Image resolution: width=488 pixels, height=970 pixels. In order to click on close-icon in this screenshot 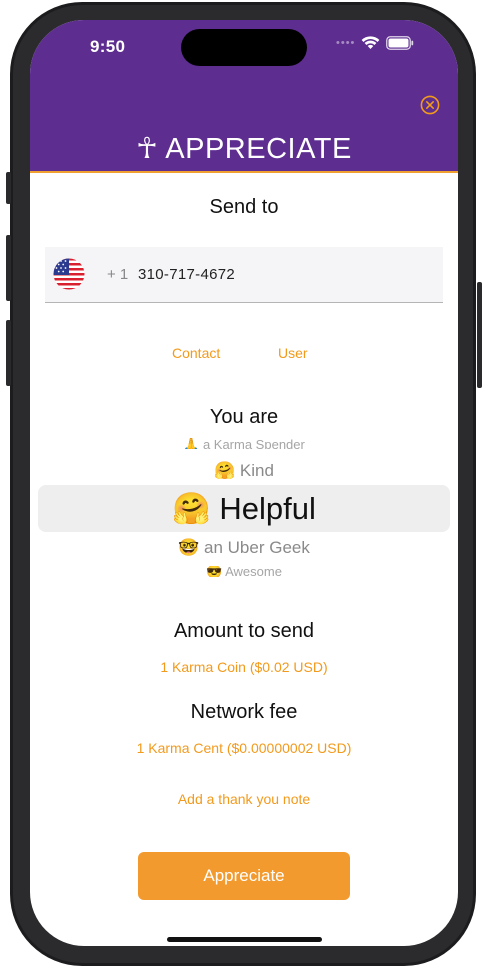, I will do `click(430, 105)`.